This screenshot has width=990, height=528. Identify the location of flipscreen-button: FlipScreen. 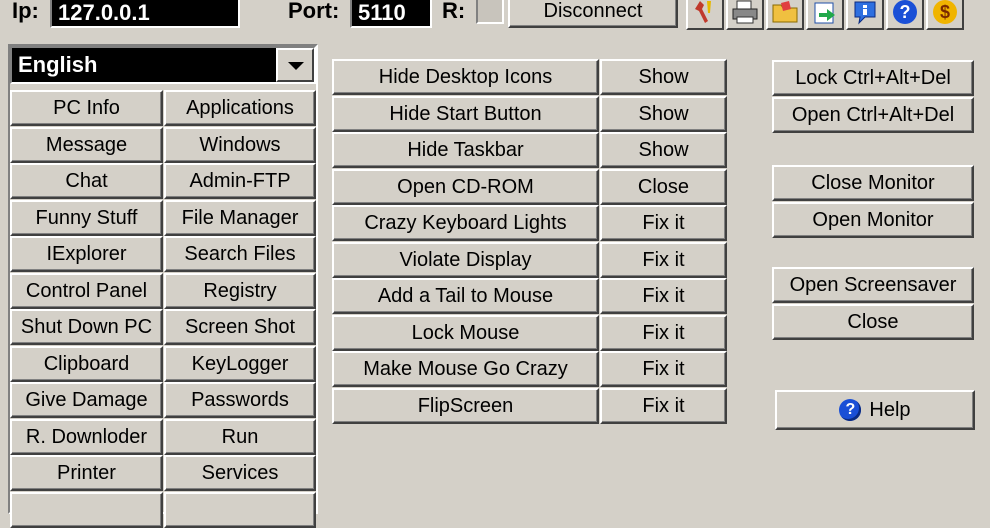
(465, 405).